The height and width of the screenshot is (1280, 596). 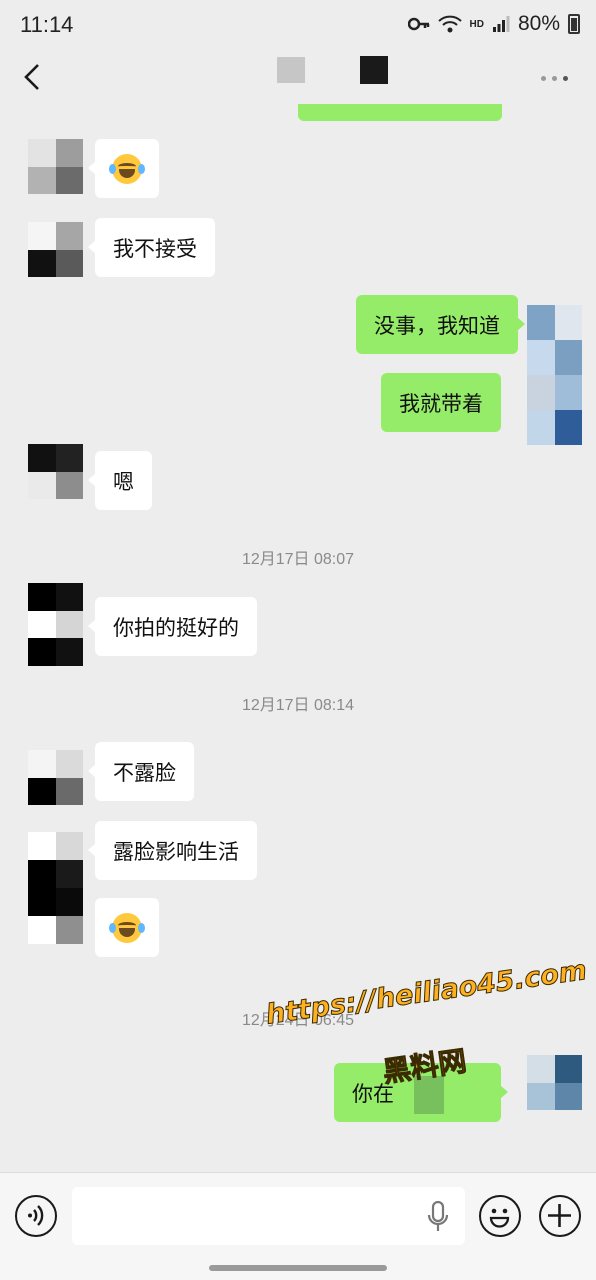 What do you see at coordinates (500, 1216) in the screenshot?
I see `emoji-icon` at bounding box center [500, 1216].